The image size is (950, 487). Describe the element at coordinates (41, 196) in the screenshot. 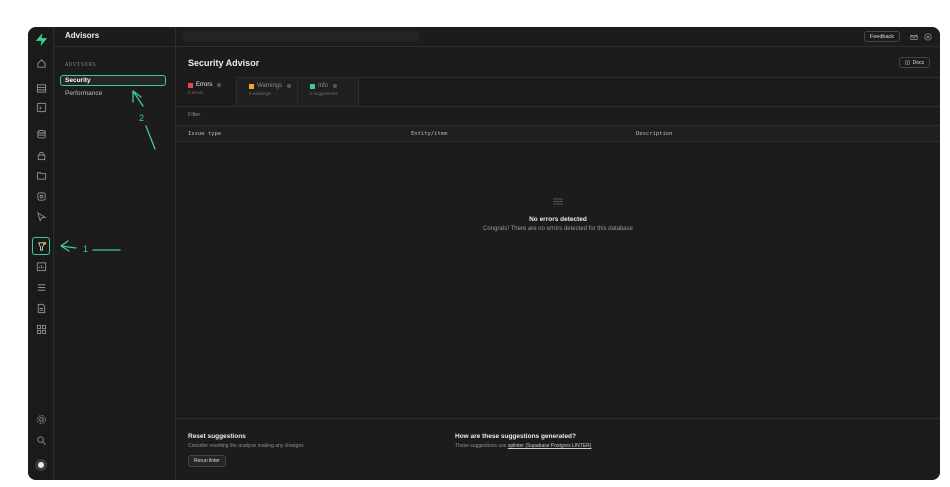

I see `edge-functions-icon` at that location.